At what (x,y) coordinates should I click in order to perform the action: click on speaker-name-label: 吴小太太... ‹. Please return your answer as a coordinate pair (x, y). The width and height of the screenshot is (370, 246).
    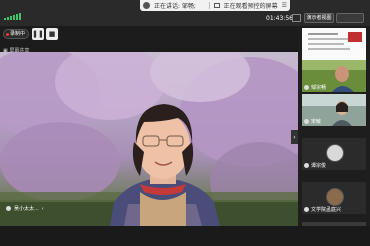
    Looking at the image, I should click on (25, 208).